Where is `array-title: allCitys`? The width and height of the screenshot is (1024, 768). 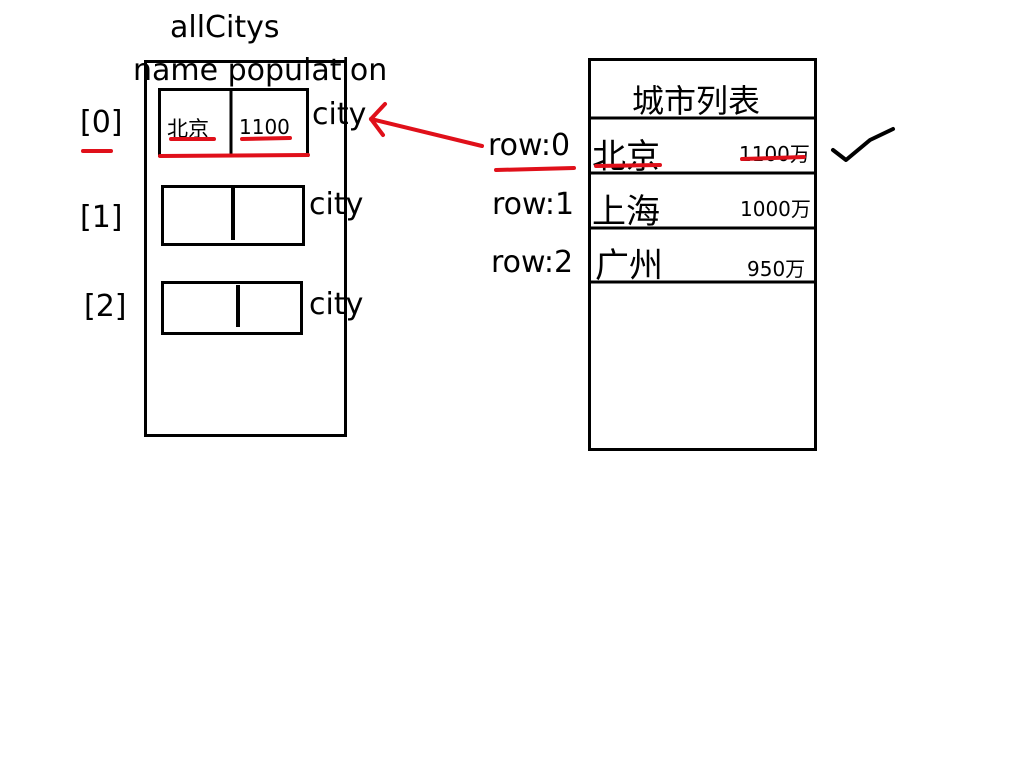
array-title: allCitys is located at coordinates (225, 27).